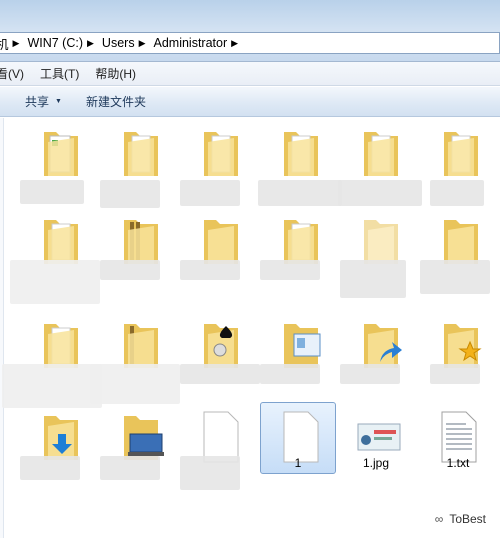 Image resolution: width=500 pixels, height=538 pixels. I want to click on share-button: 共享 ▼, so click(47, 101).